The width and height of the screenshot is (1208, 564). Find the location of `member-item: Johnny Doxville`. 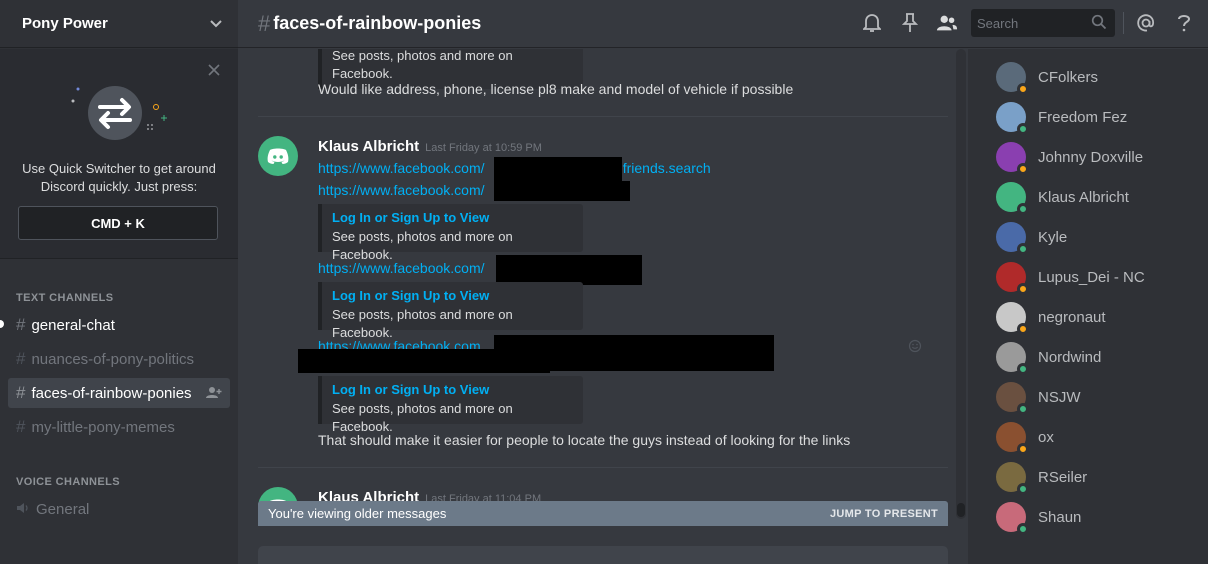

member-item: Johnny Doxville is located at coordinates (1096, 157).